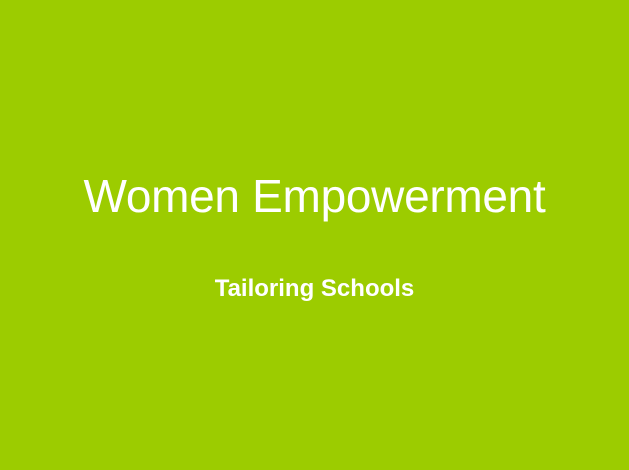 Image resolution: width=629 pixels, height=470 pixels. I want to click on slide-title: Women Empowerment, so click(314, 196).